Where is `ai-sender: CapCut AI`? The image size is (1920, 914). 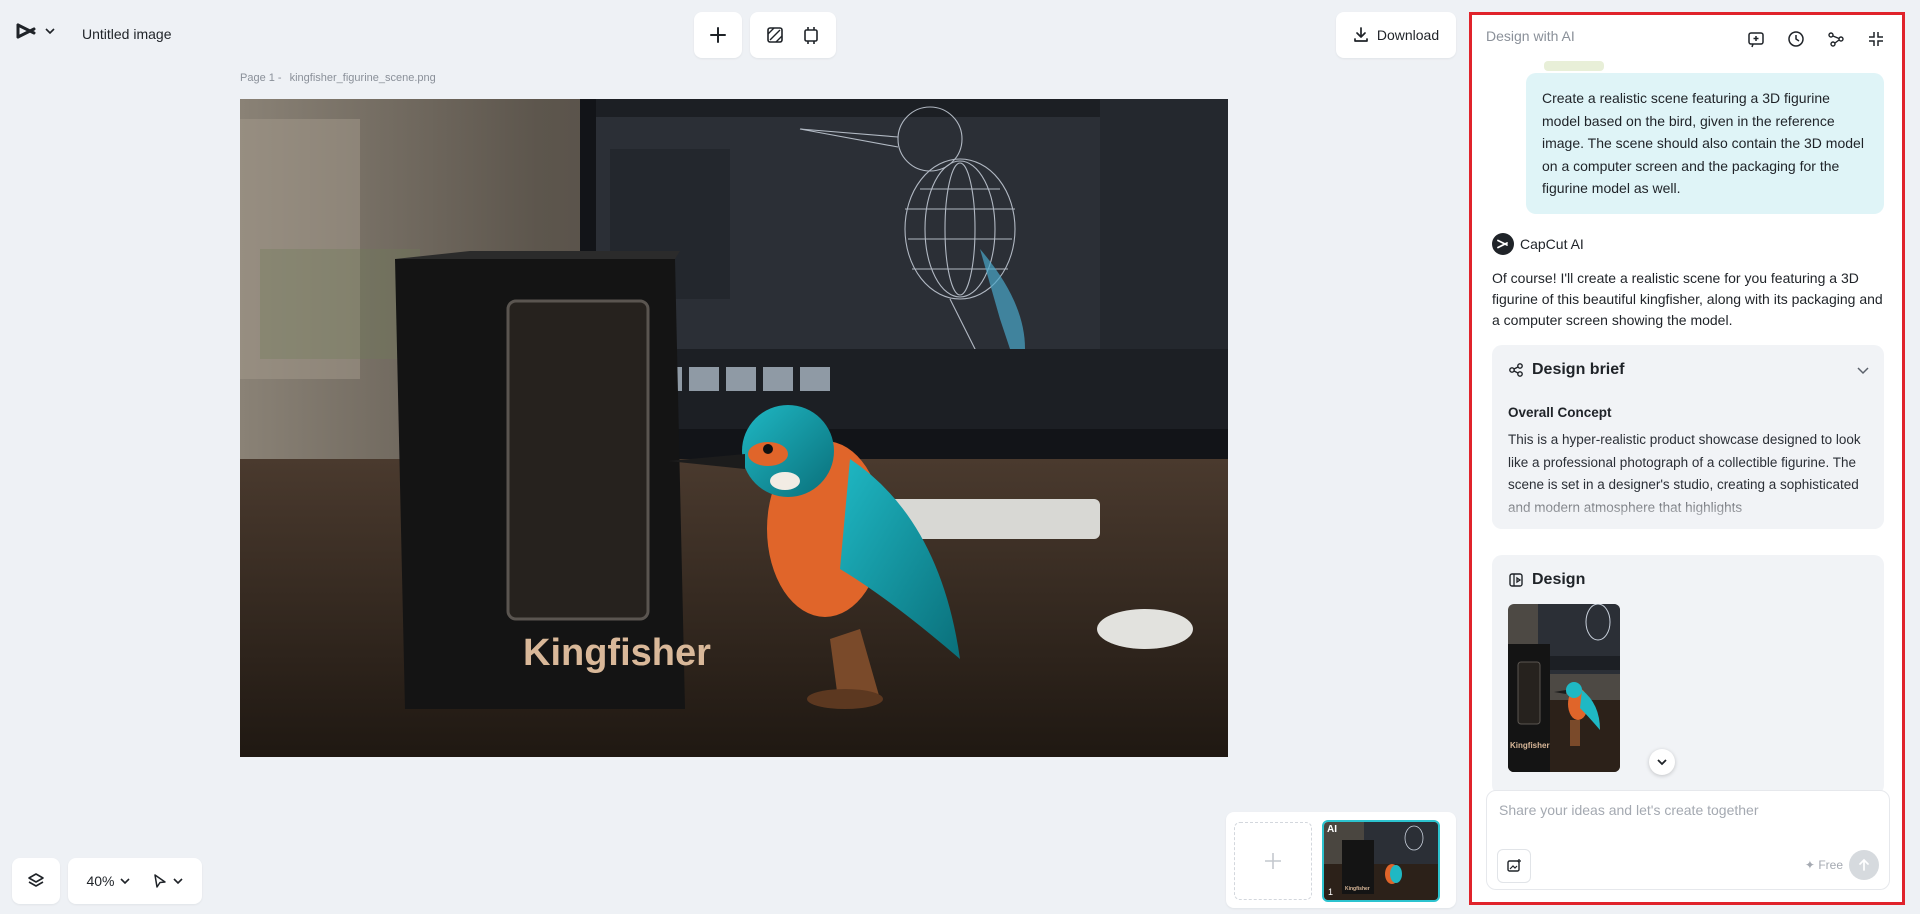 ai-sender: CapCut AI is located at coordinates (1538, 244).